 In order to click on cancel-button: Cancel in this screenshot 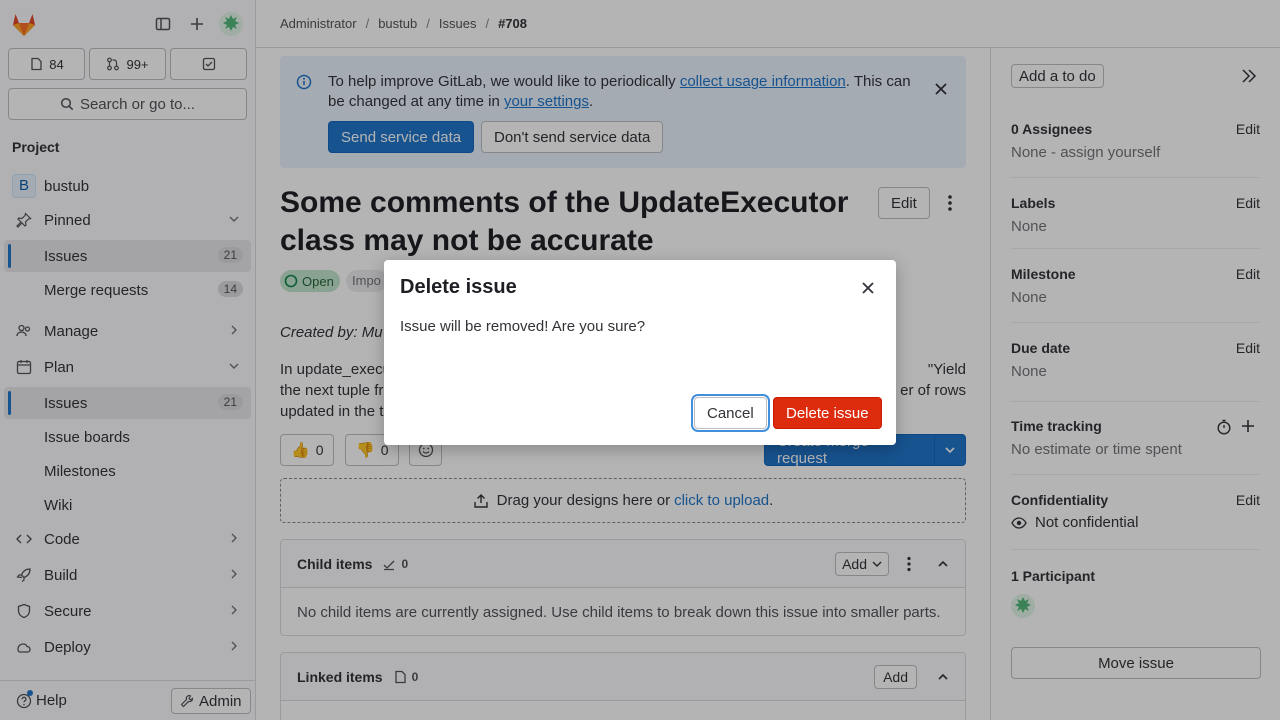, I will do `click(730, 413)`.